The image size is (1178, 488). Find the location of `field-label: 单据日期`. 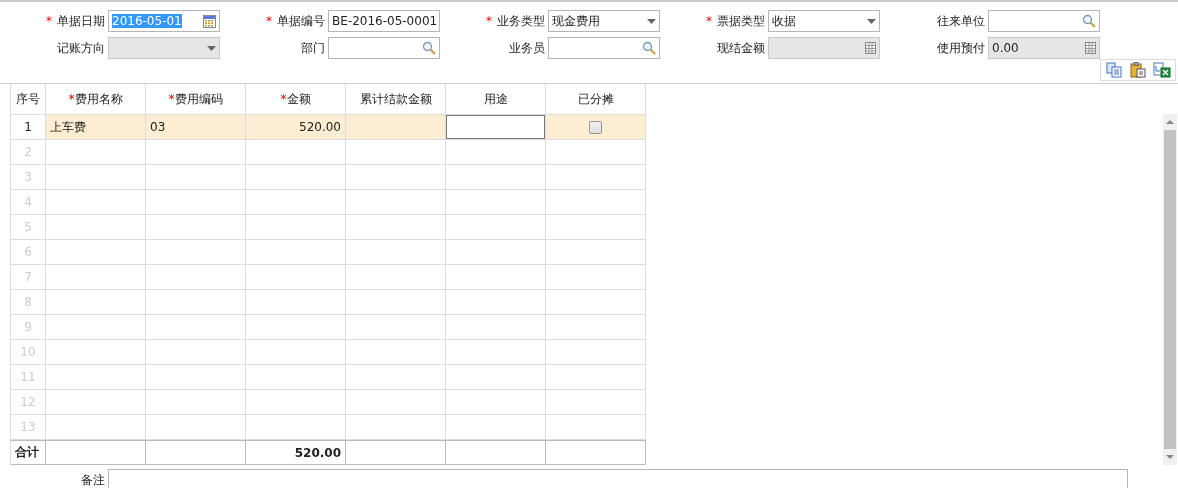

field-label: 单据日期 is located at coordinates (81, 21).